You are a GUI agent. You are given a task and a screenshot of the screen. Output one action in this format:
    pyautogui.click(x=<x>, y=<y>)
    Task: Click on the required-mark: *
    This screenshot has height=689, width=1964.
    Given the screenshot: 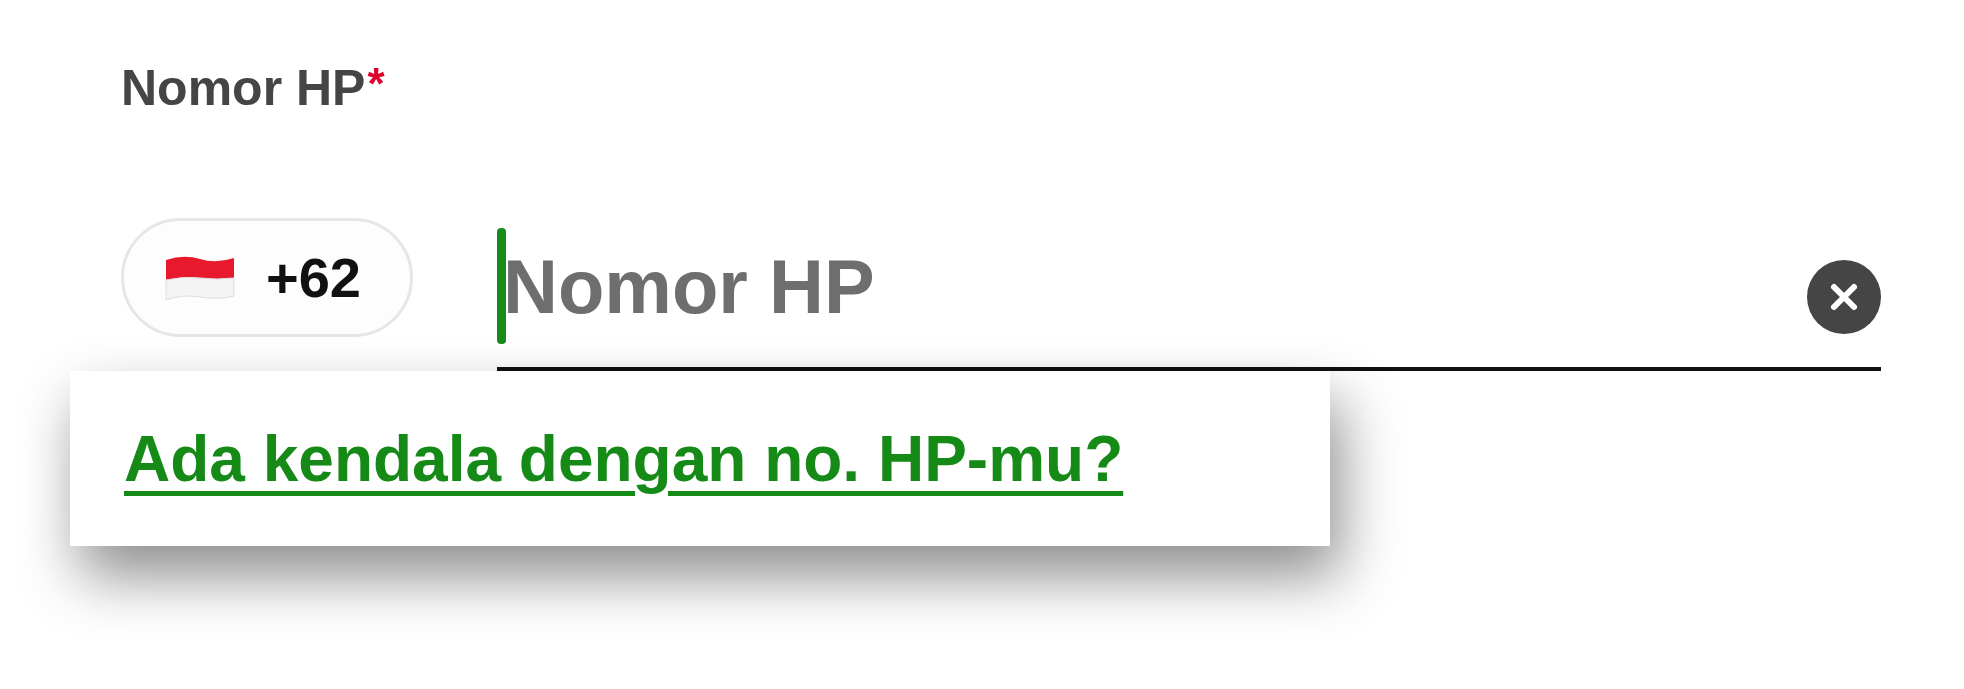 What is the action you would take?
    pyautogui.click(x=376, y=84)
    